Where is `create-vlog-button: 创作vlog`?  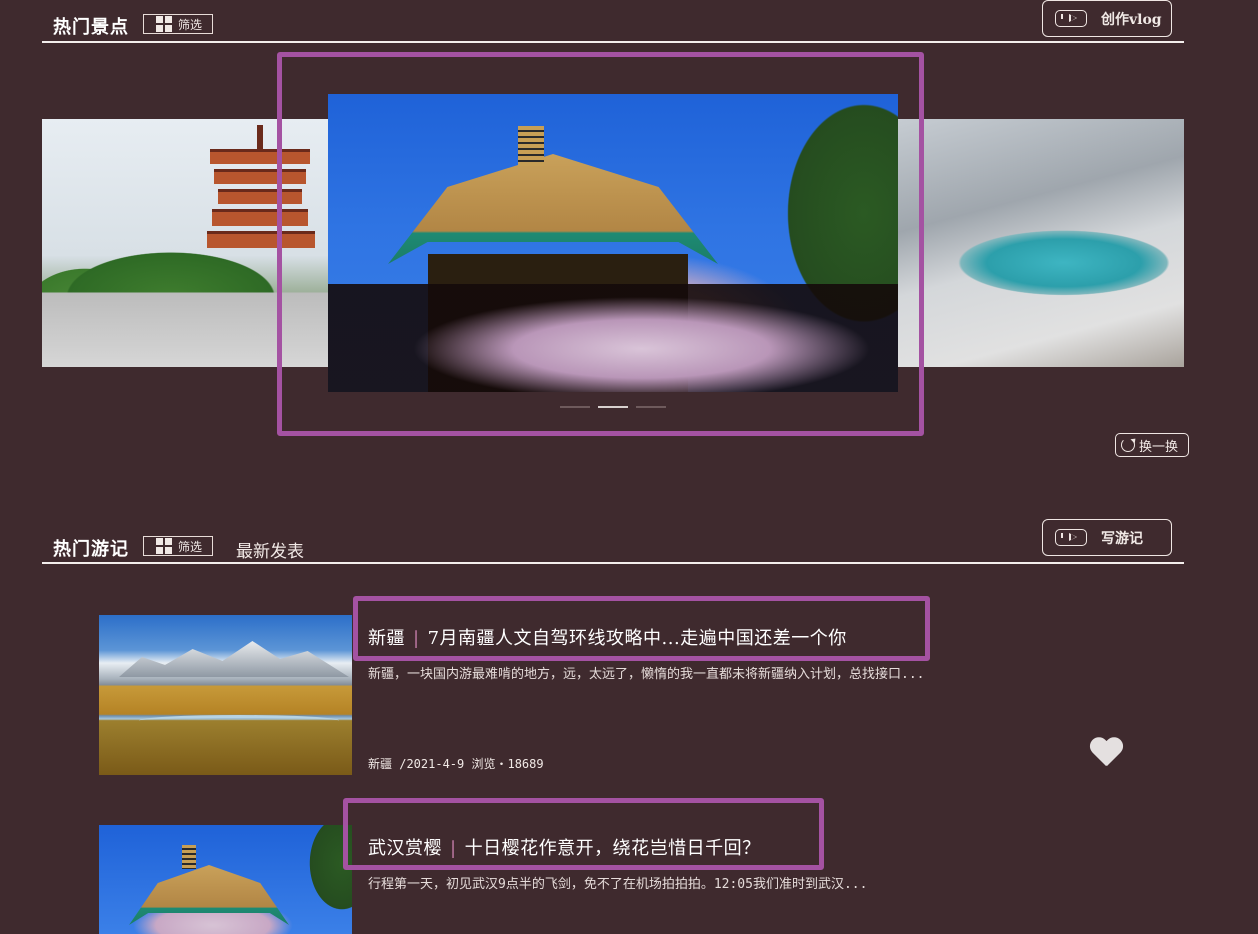
create-vlog-button: 创作vlog is located at coordinates (1107, 18).